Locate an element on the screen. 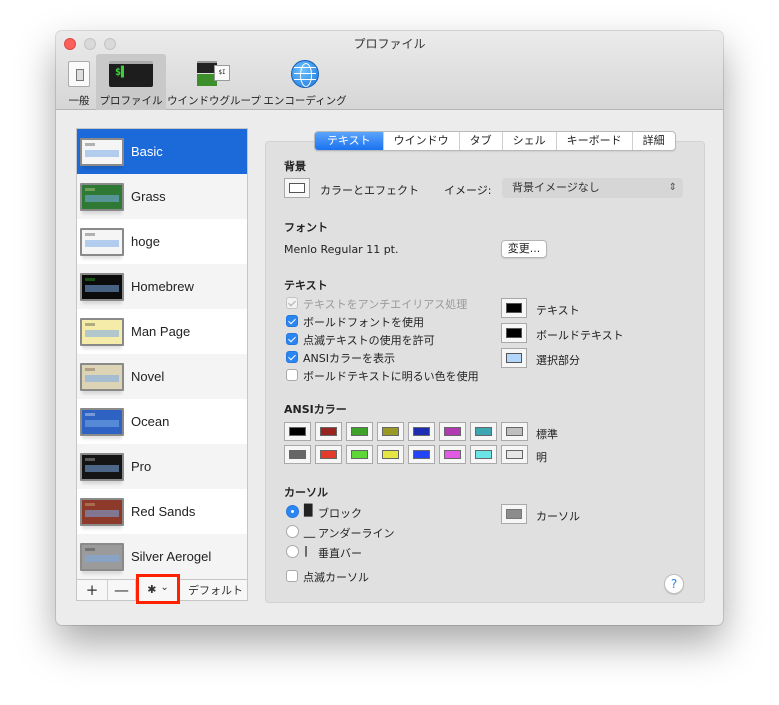 This screenshot has width=779, height=705. cursor-color-swatch is located at coordinates (514, 514).